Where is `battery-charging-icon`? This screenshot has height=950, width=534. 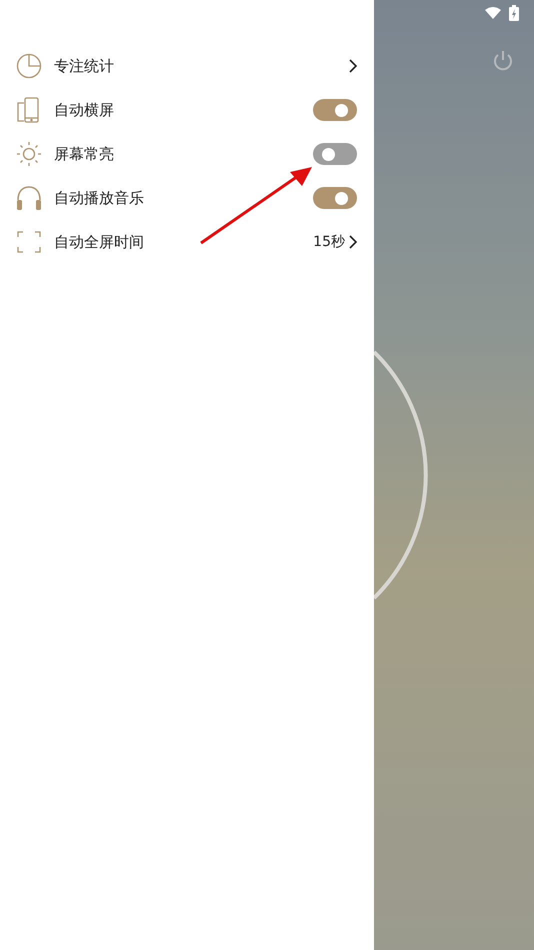 battery-charging-icon is located at coordinates (514, 13).